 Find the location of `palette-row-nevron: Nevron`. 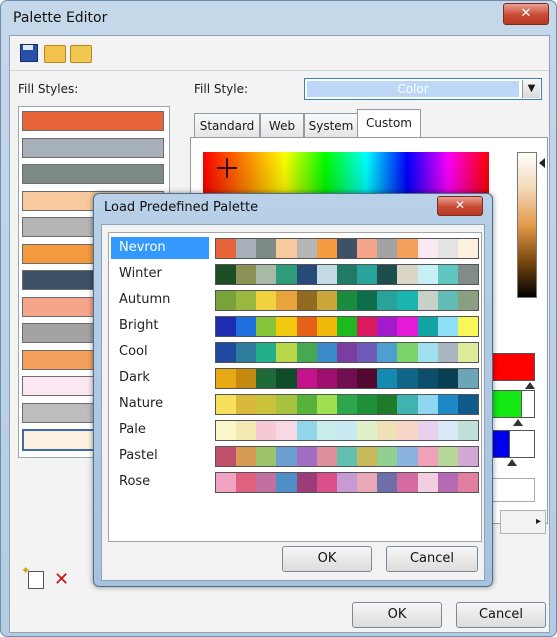

palette-row-nevron: Nevron is located at coordinates (295, 248).